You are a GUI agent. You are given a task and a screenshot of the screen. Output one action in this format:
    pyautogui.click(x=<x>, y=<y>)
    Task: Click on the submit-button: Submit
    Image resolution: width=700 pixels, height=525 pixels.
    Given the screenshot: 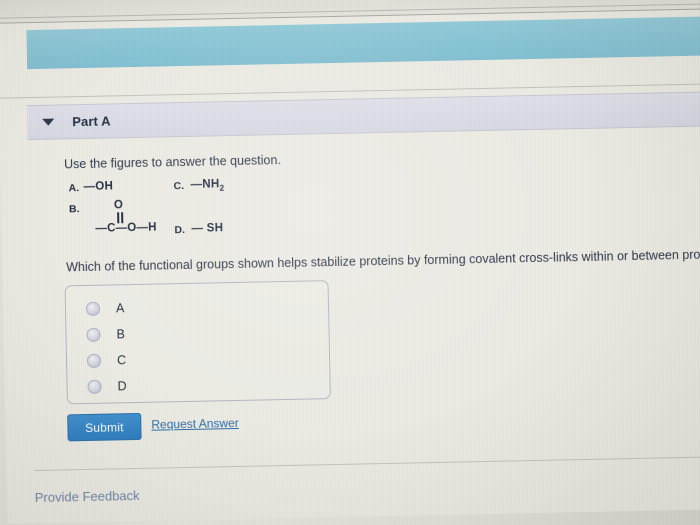 What is the action you would take?
    pyautogui.click(x=104, y=427)
    